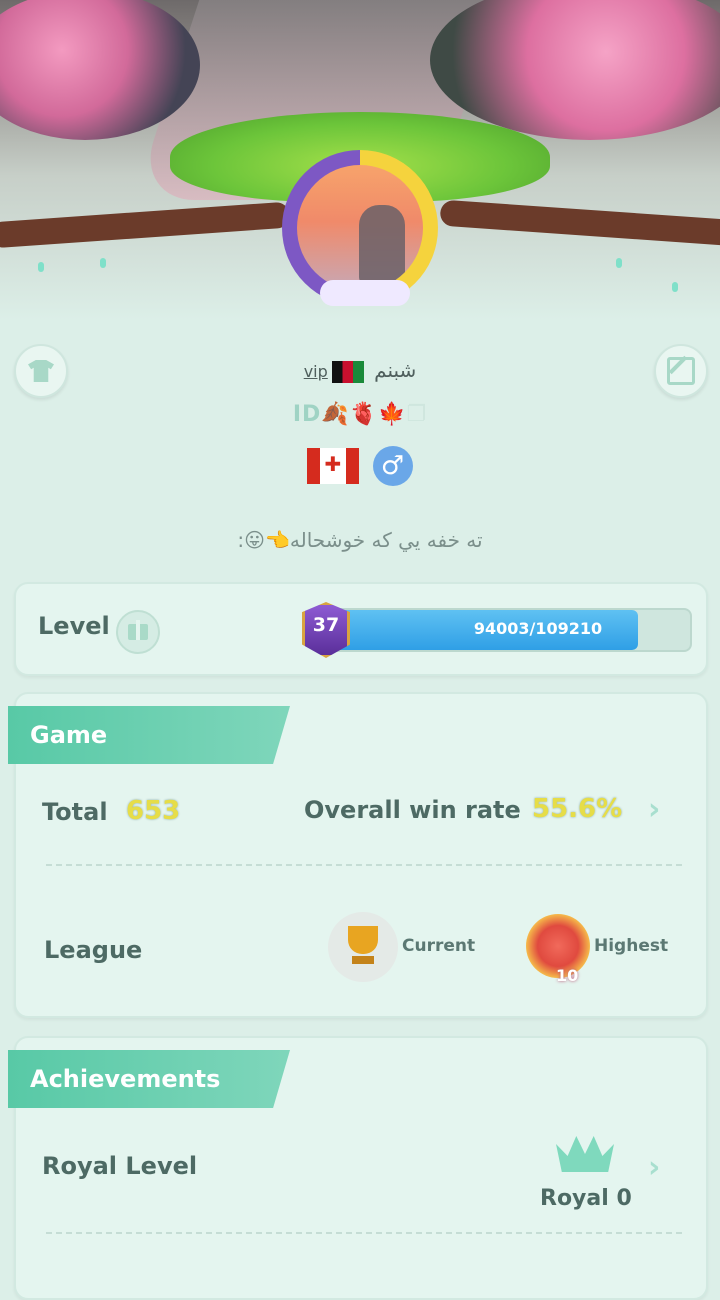 This screenshot has width=720, height=1300. I want to click on trophy-icon, so click(363, 940).